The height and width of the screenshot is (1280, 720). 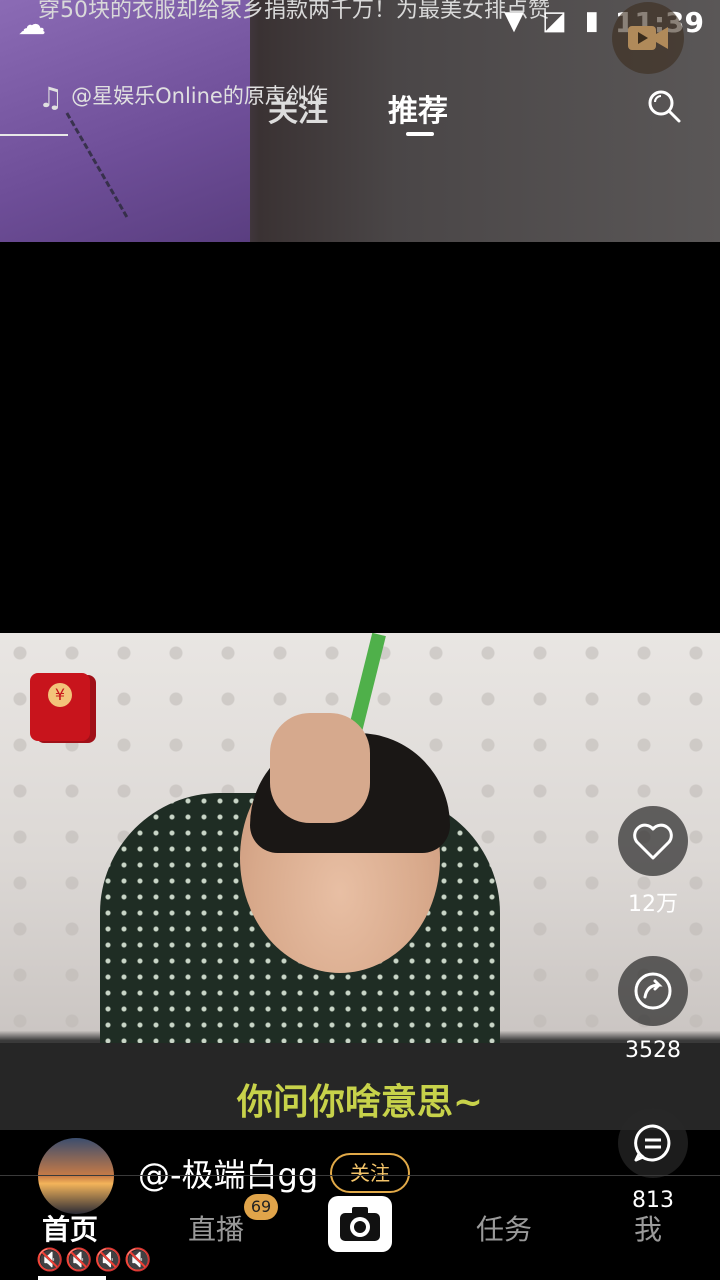 I want to click on yuan-icon: ¥, so click(x=60, y=695).